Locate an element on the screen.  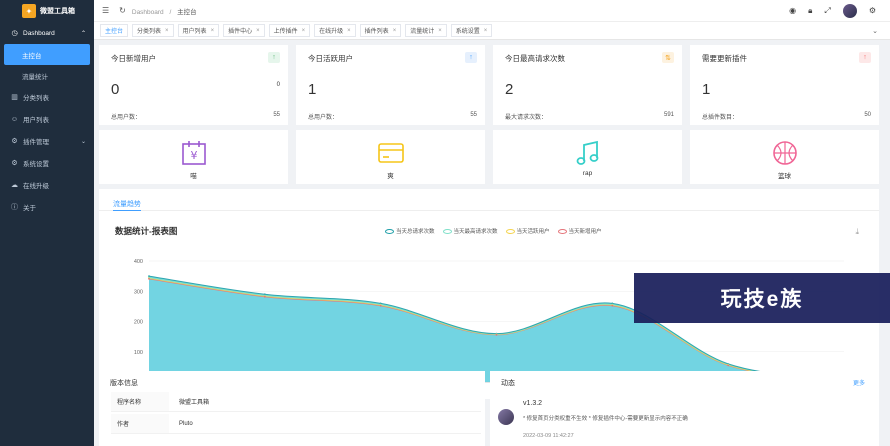
gear-icon: ⚙ is located at coordinates (14, 141).